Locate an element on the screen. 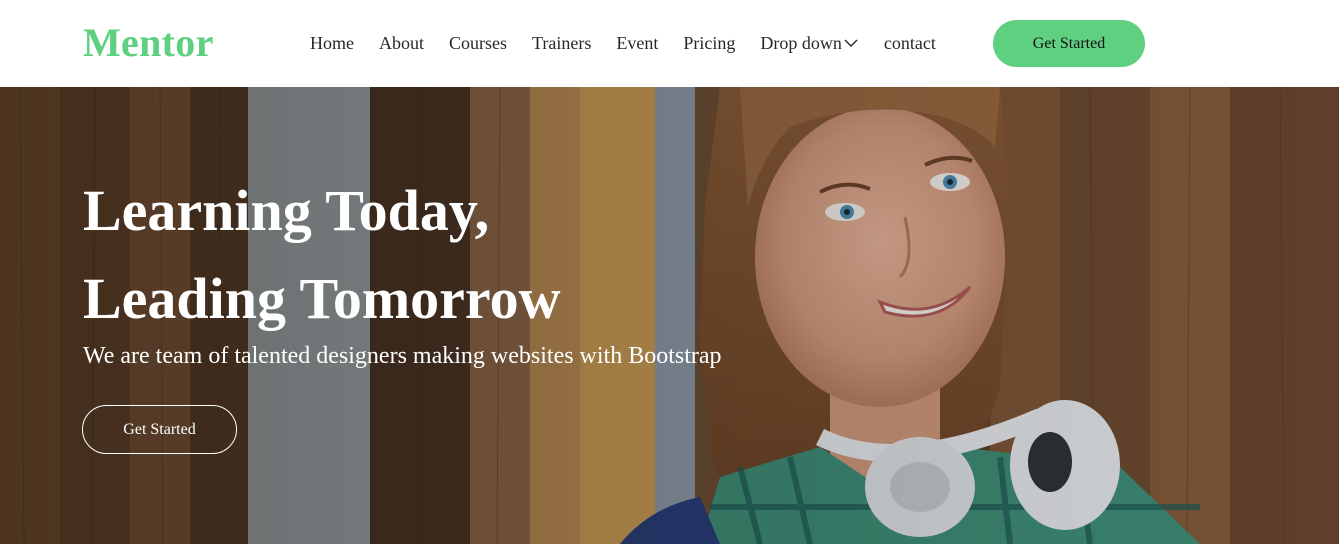  hero-title-line1: Learning Today, is located at coordinates (286, 210).